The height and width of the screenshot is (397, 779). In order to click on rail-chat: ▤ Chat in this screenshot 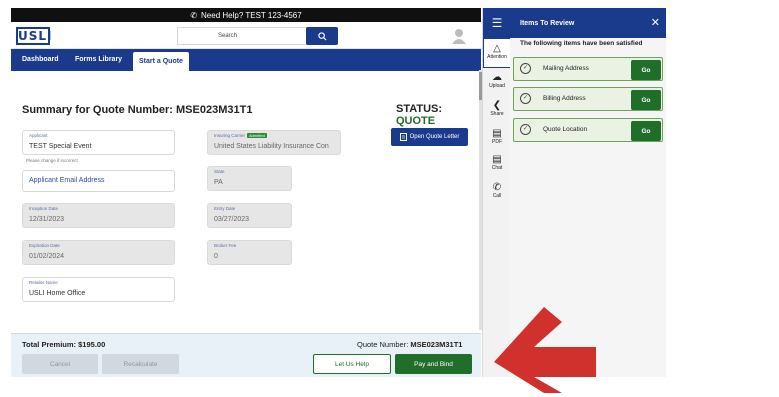, I will do `click(497, 166)`.